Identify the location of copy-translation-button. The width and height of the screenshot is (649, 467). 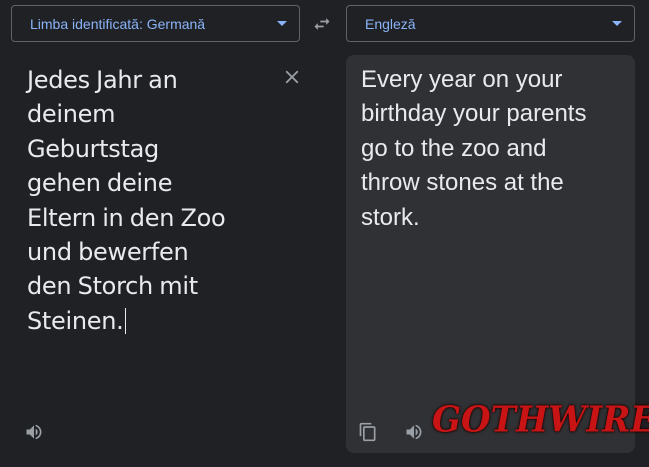
(368, 432).